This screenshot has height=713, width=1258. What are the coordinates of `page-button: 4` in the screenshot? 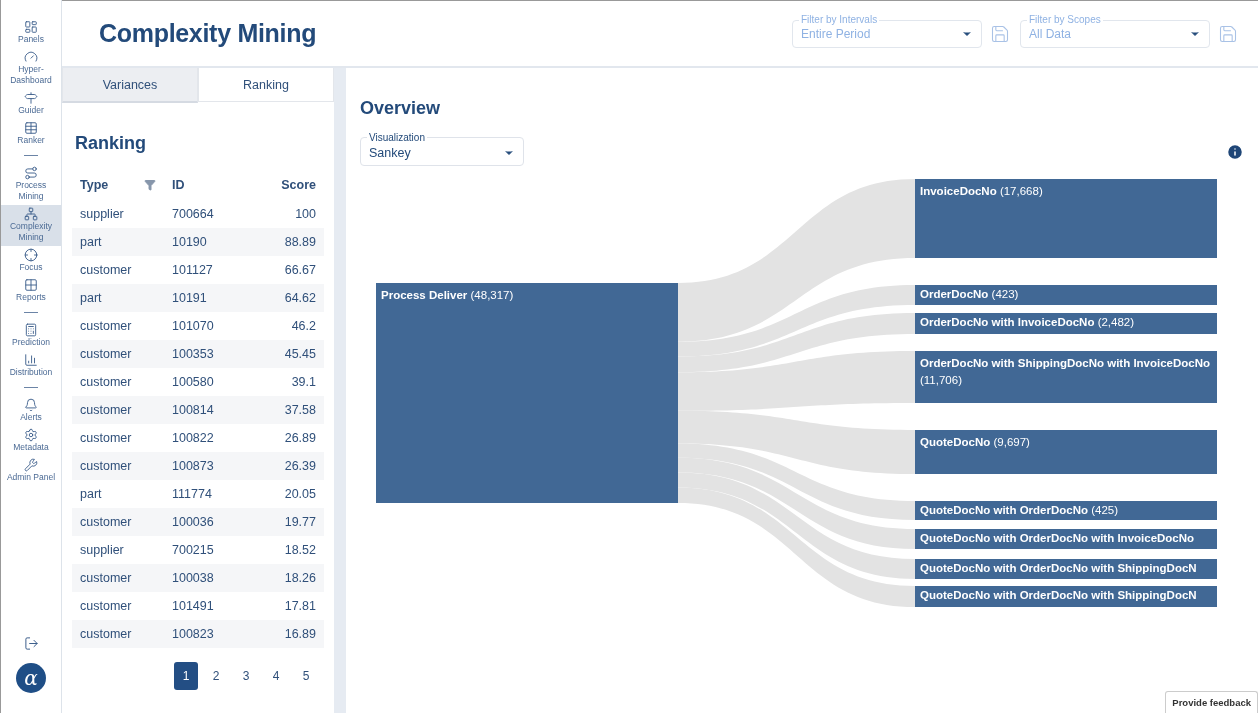 It's located at (276, 676).